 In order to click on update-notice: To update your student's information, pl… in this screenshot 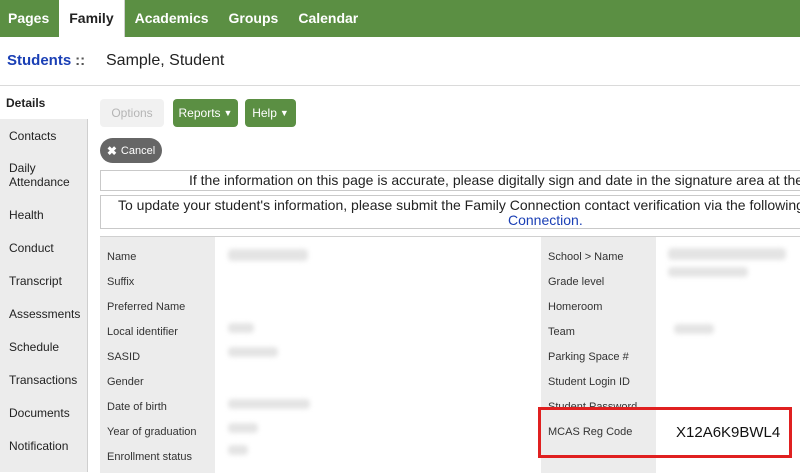, I will do `click(450, 212)`.